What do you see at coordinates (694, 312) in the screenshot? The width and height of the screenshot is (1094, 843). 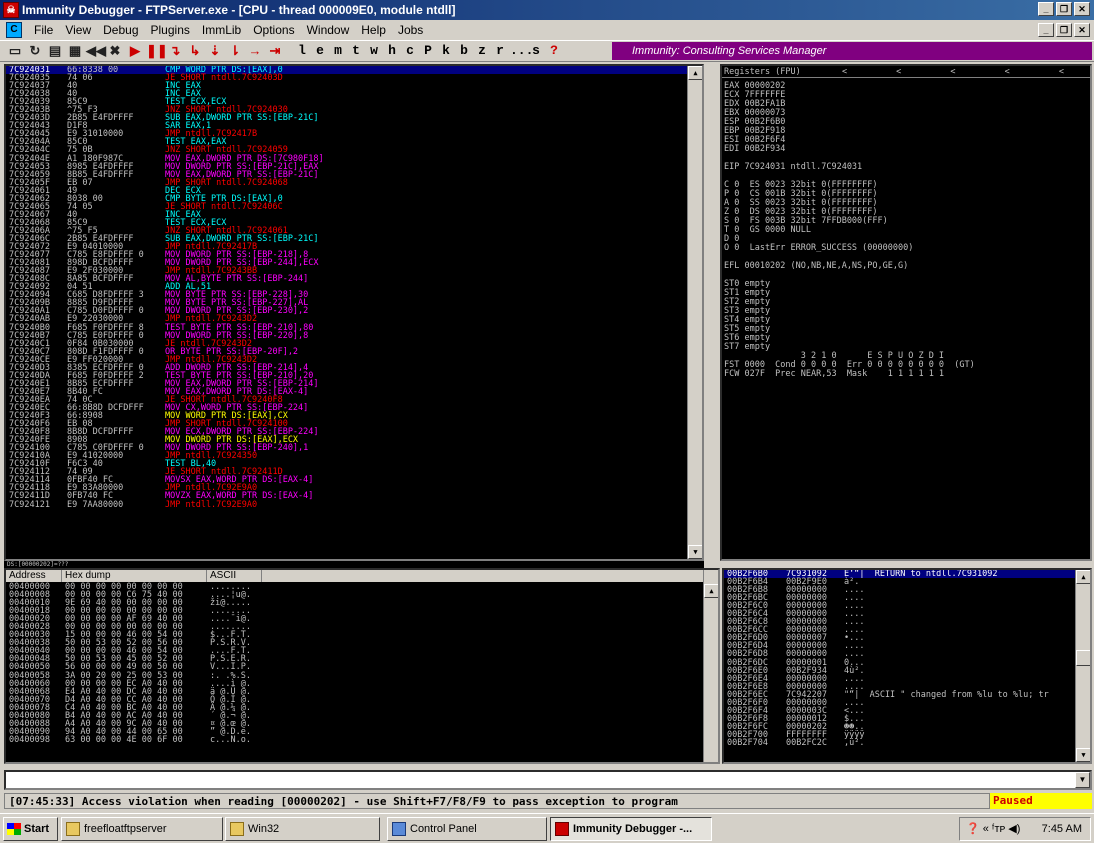 I see `disasm-scrollbar: ▲ ▼` at bounding box center [694, 312].